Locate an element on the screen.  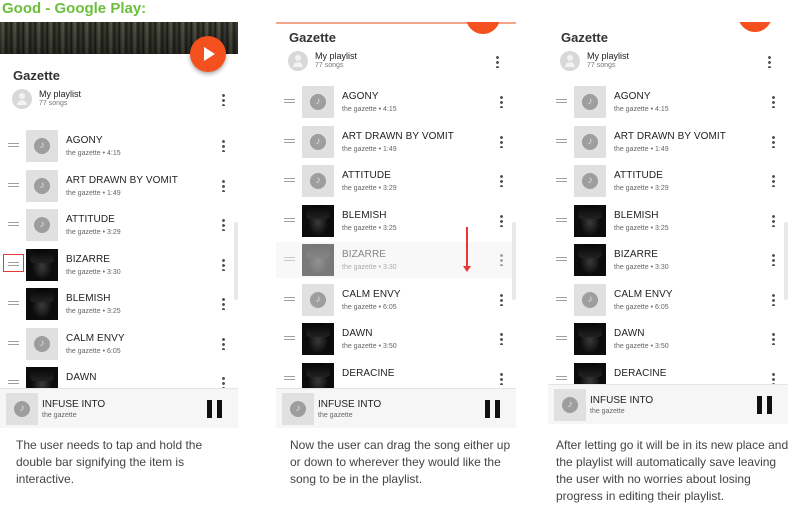
track-title: CALM ENVY is located at coordinates (371, 294).